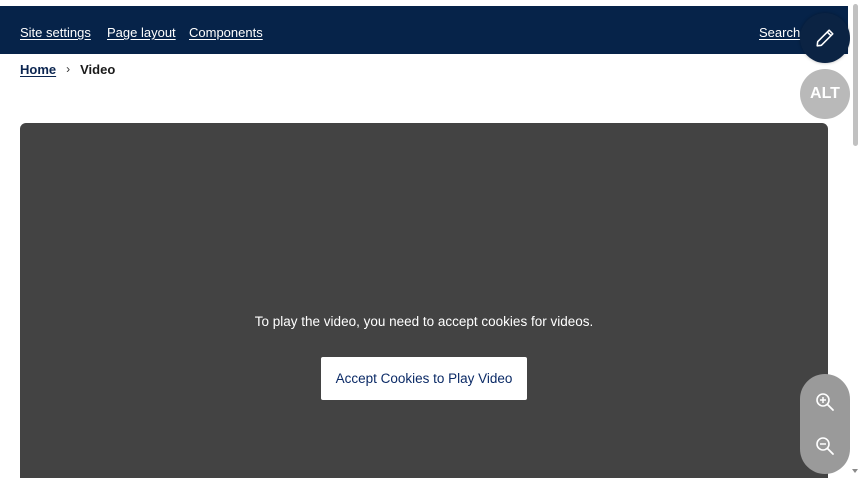 The image size is (862, 478). I want to click on zoom-controls, so click(825, 424).